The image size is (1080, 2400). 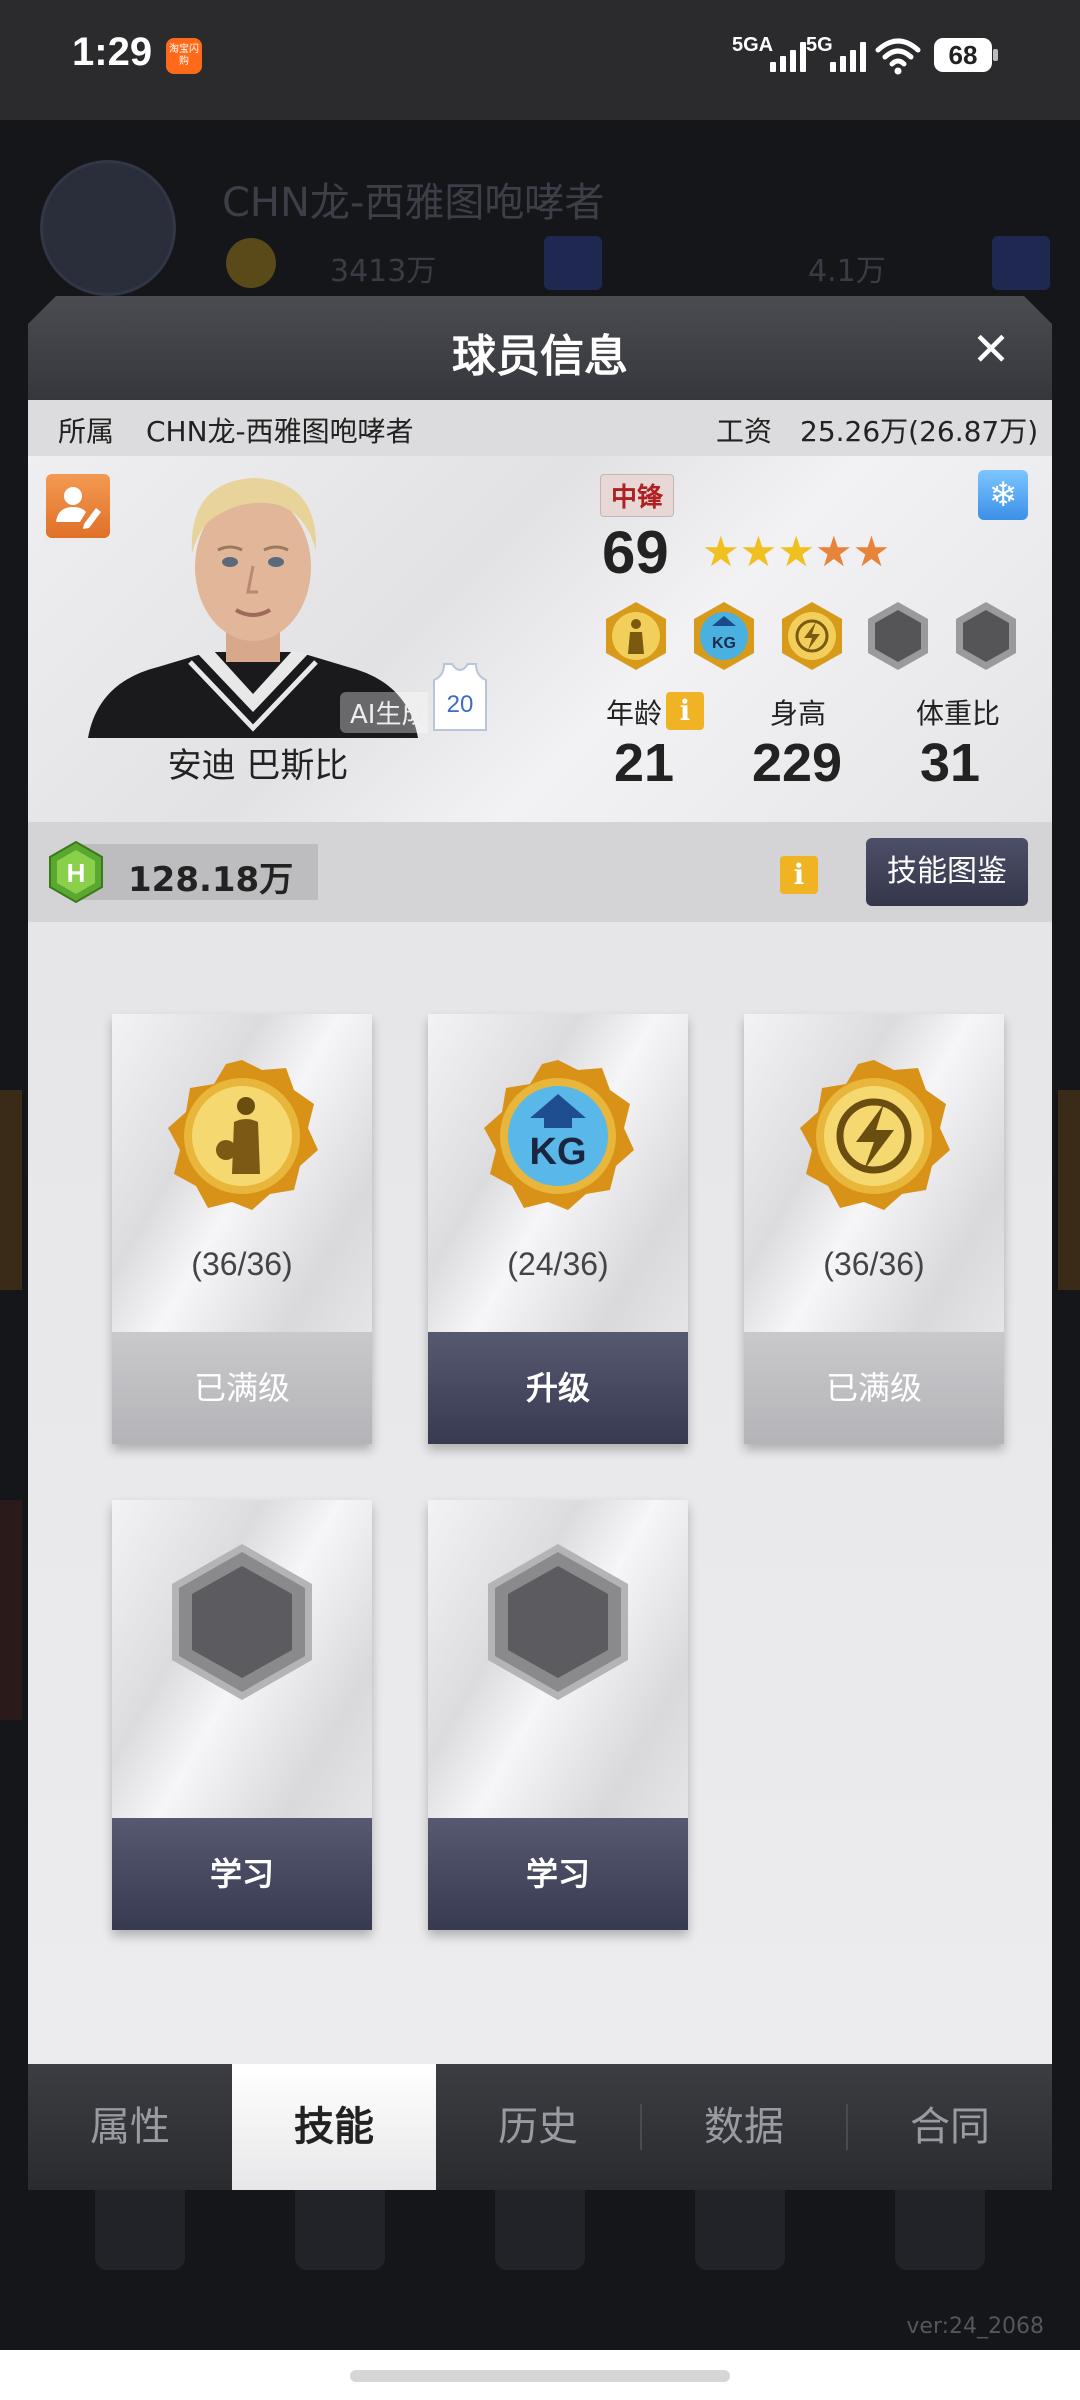 I want to click on height-label: 身高, so click(x=797, y=713).